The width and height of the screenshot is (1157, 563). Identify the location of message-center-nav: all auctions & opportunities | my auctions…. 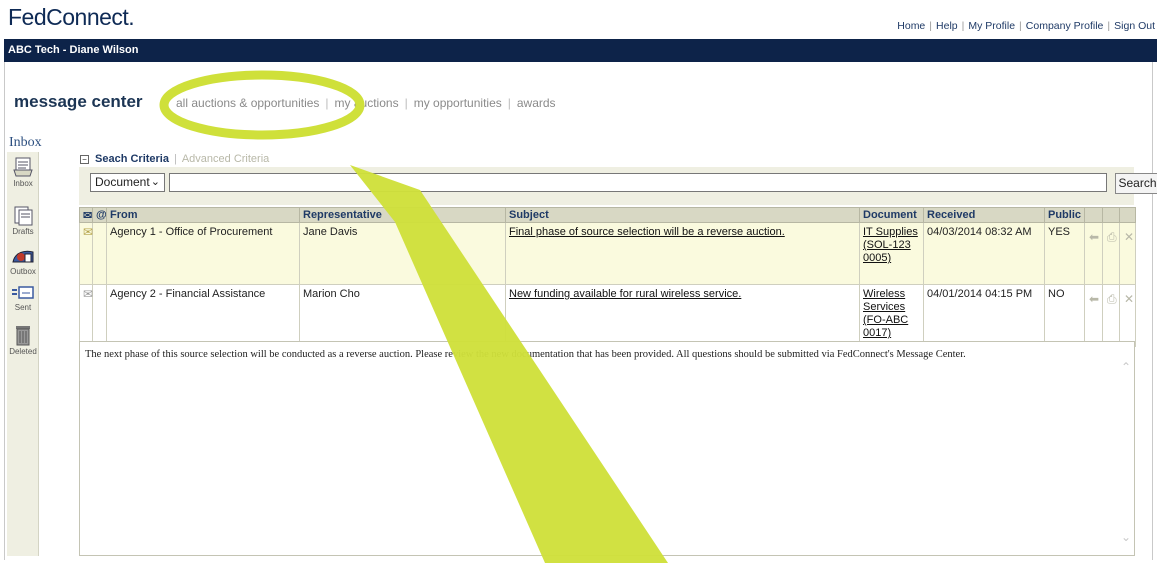
(366, 103).